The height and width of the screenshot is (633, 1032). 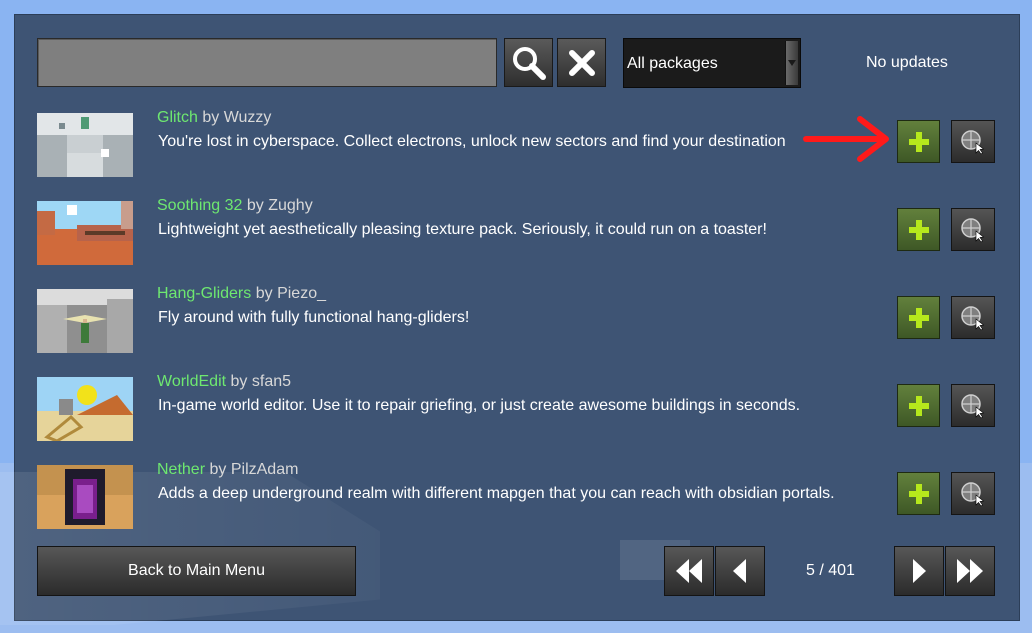 What do you see at coordinates (181, 469) in the screenshot?
I see `package-name: Nether` at bounding box center [181, 469].